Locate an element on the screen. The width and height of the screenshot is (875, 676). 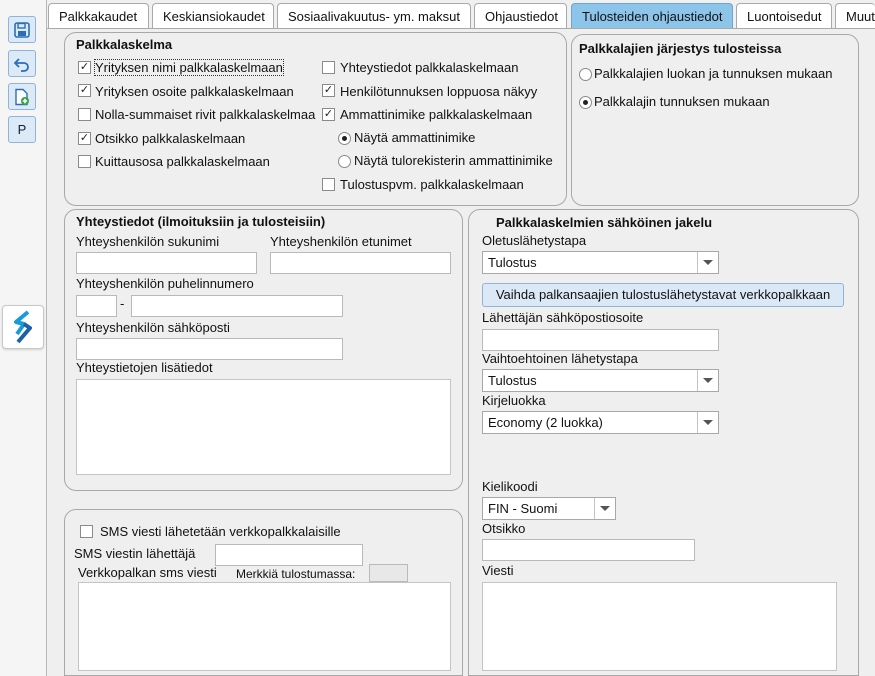
label-yhteystiedot: Yhteystiedot palkkalaskelmaan is located at coordinates (429, 67).